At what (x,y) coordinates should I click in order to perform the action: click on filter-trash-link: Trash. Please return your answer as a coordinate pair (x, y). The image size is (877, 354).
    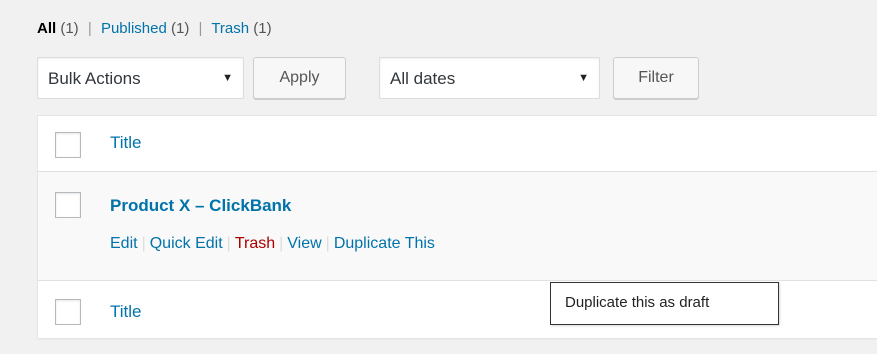
    Looking at the image, I should click on (230, 28).